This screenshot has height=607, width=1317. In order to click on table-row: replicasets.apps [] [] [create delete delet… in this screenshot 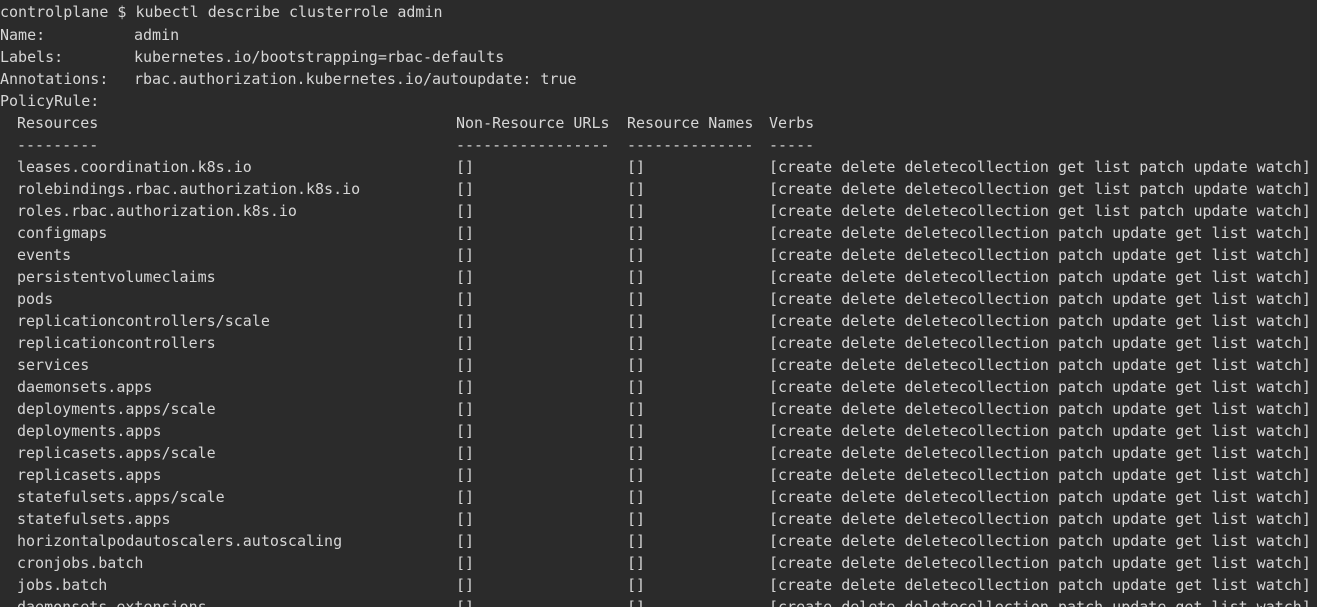, I will do `click(658, 475)`.